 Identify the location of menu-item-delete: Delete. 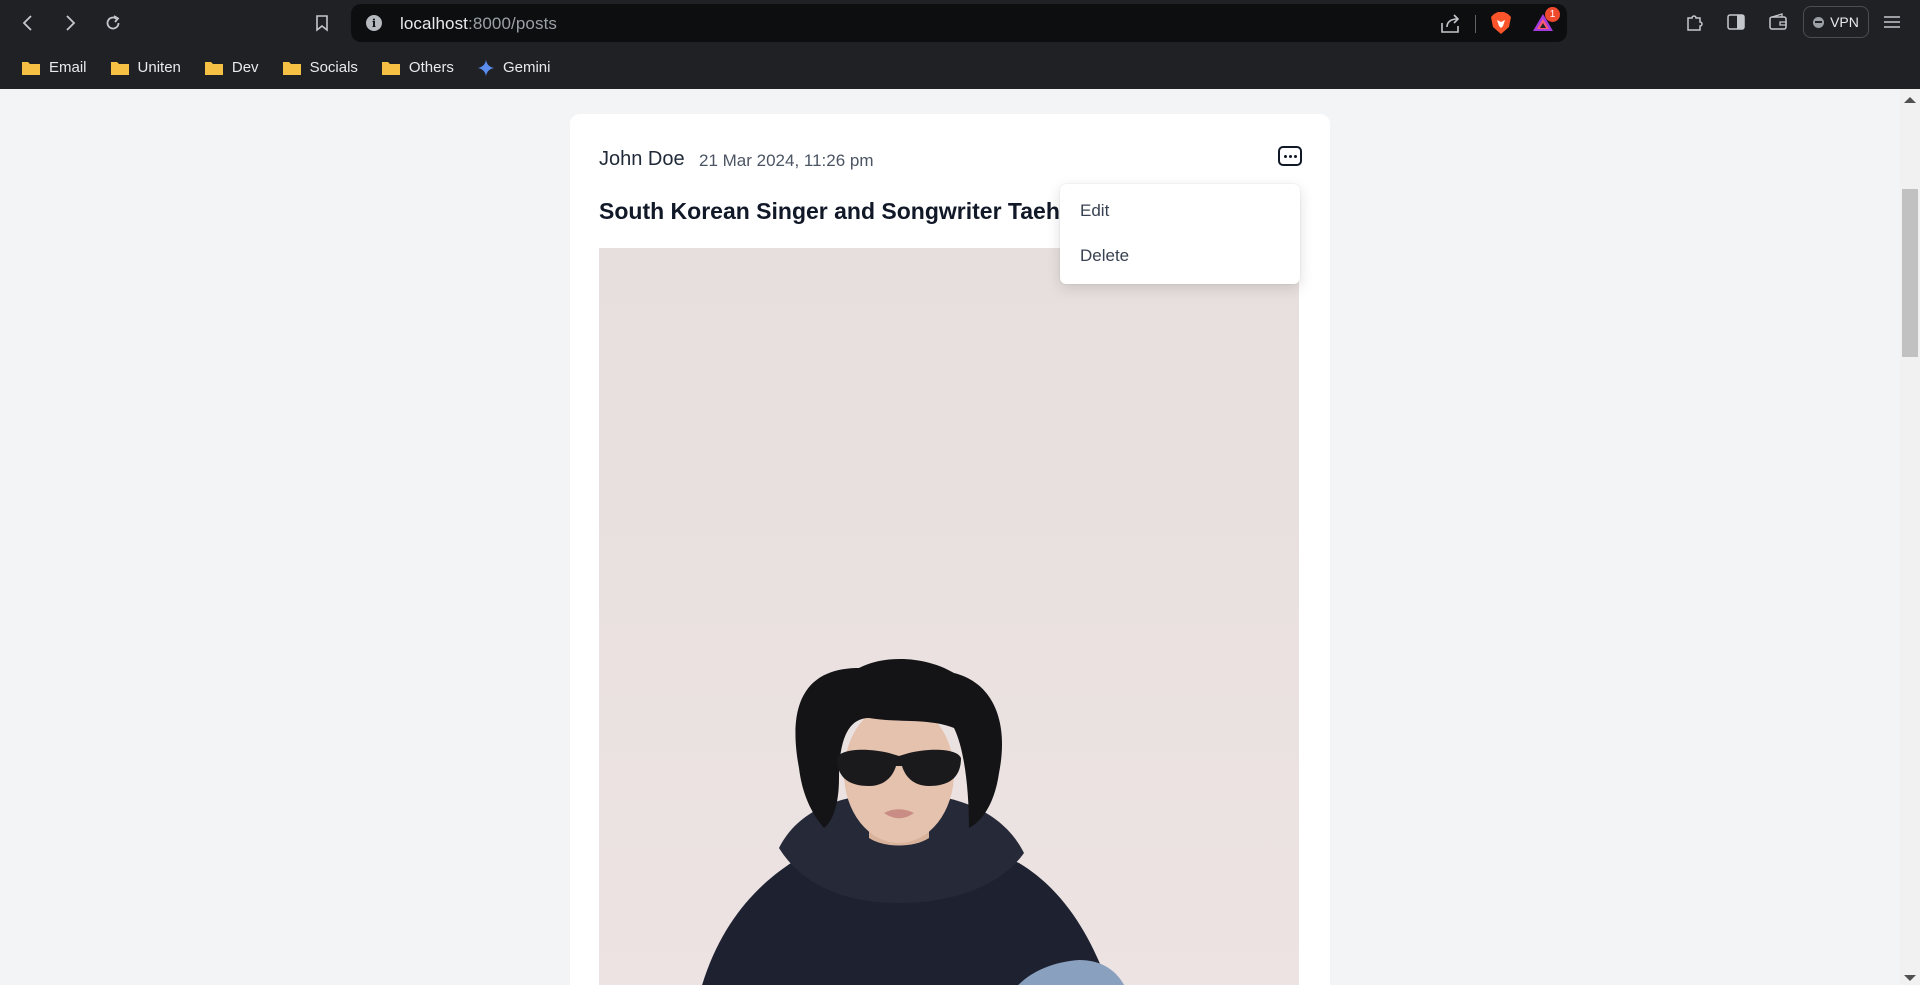
(1104, 256).